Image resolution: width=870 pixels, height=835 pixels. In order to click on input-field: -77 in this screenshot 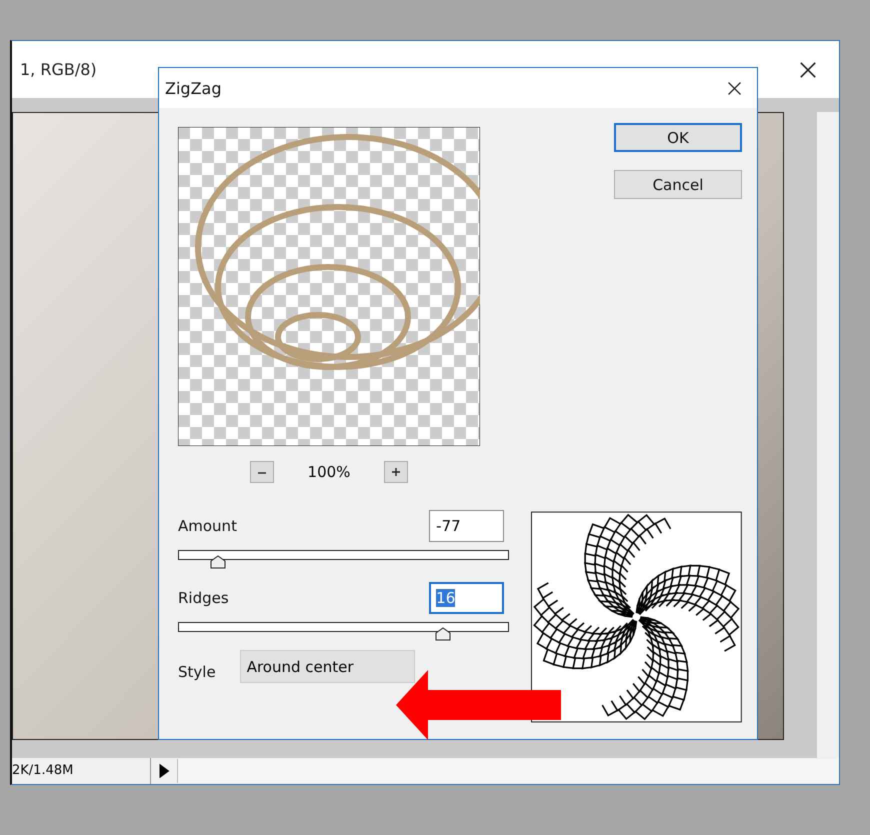, I will do `click(466, 526)`.